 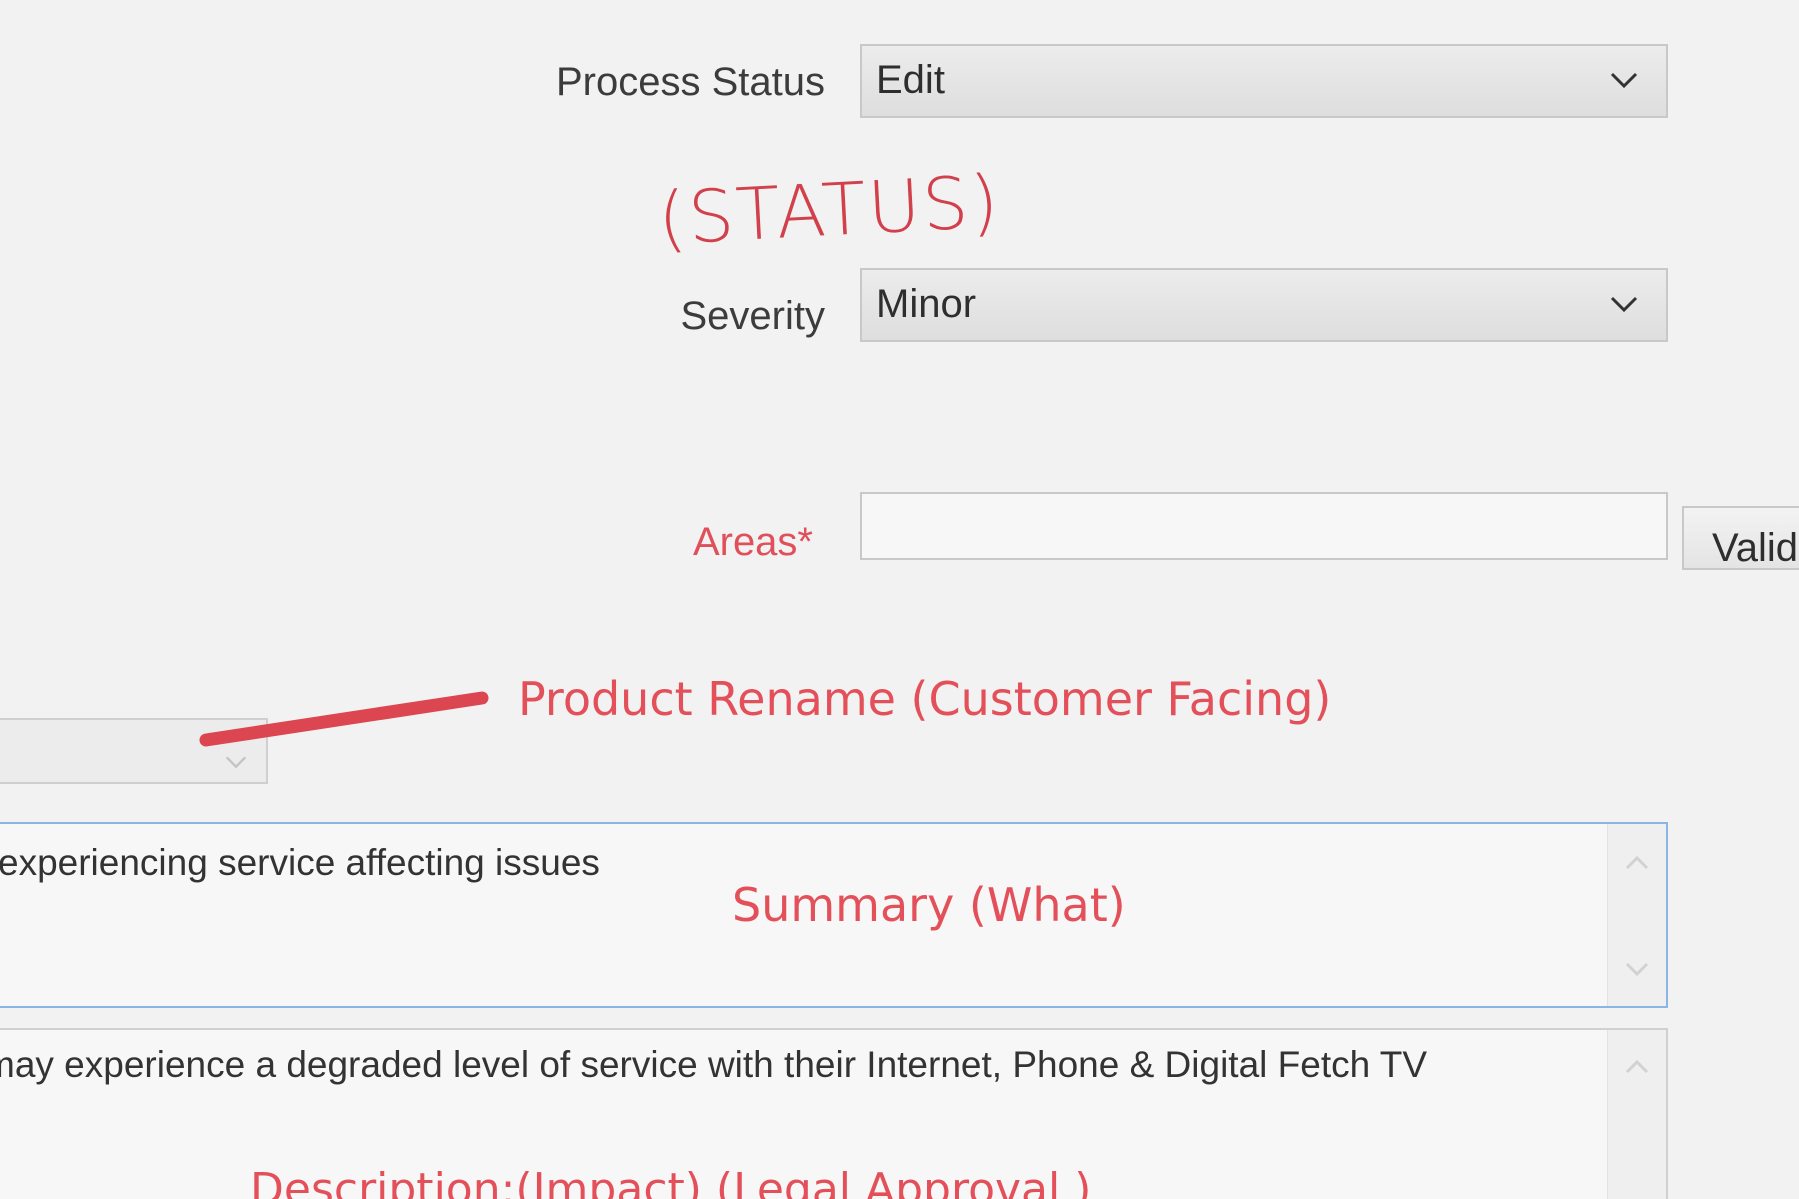 What do you see at coordinates (671, 1181) in the screenshot?
I see `description-annotation: Description:(Impact) (Legal Approval )` at bounding box center [671, 1181].